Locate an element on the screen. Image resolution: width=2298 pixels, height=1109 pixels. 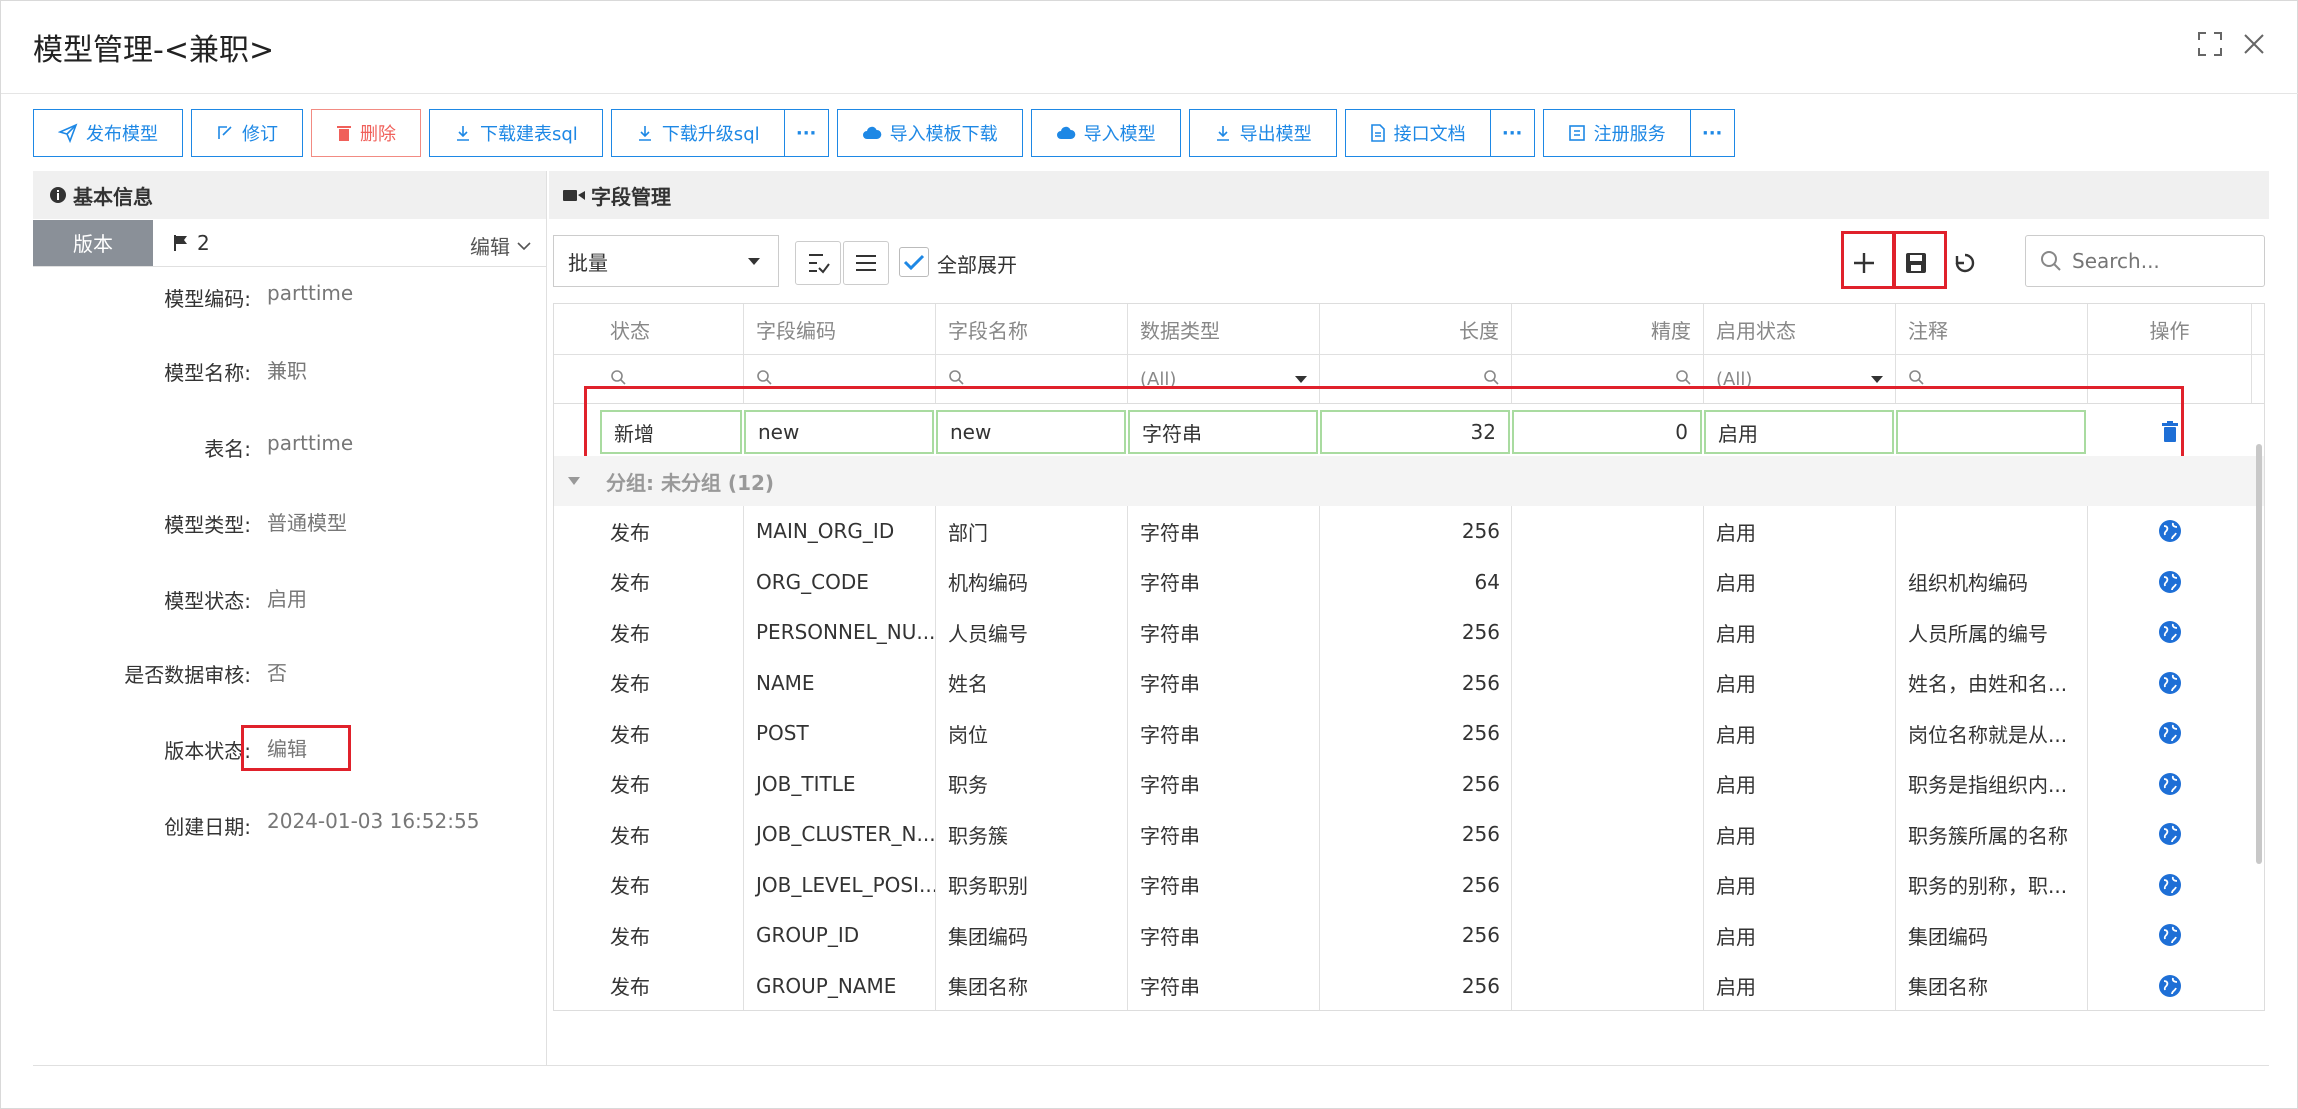
api-doc-button: 接口文档 is located at coordinates (1417, 133).